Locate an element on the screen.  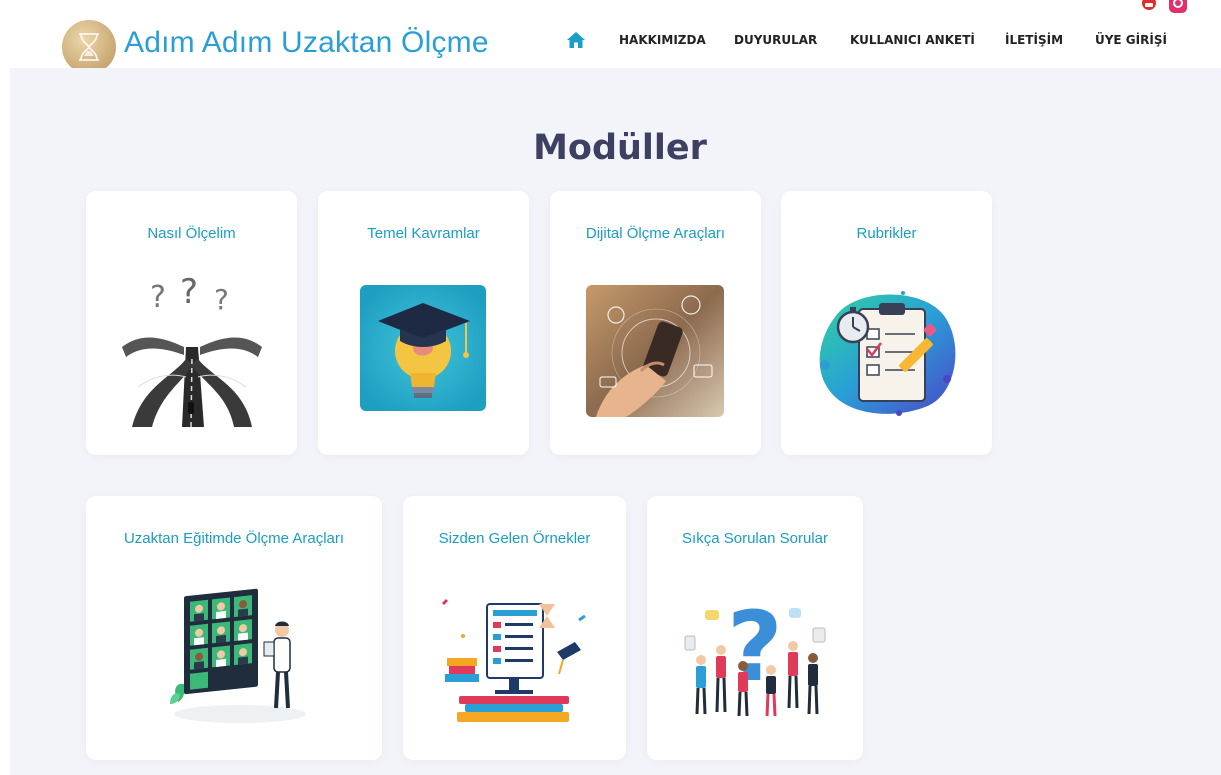
crossroads-question-marks-illustration: ? ? ? is located at coordinates (192, 352).